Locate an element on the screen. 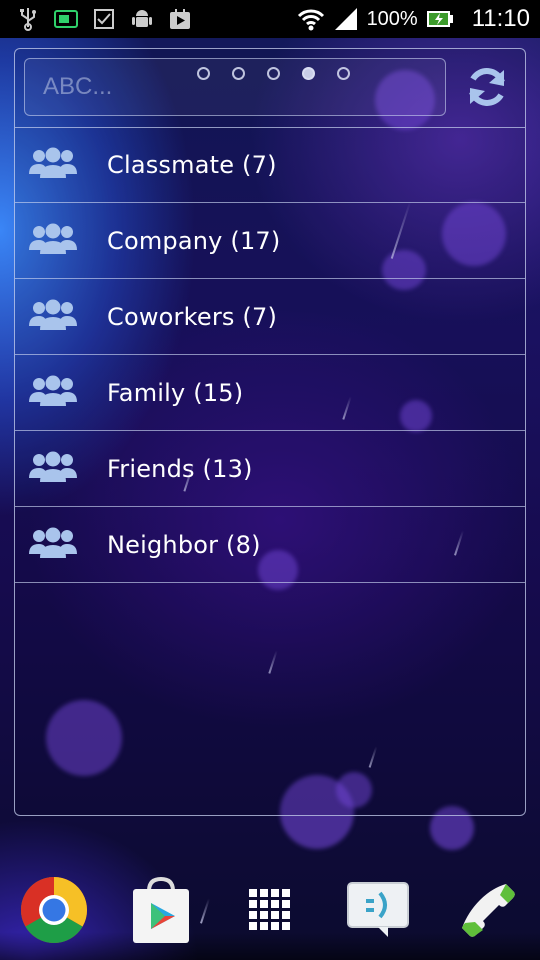 The image size is (540, 960). group-label: Coworkers (7) is located at coordinates (192, 316).